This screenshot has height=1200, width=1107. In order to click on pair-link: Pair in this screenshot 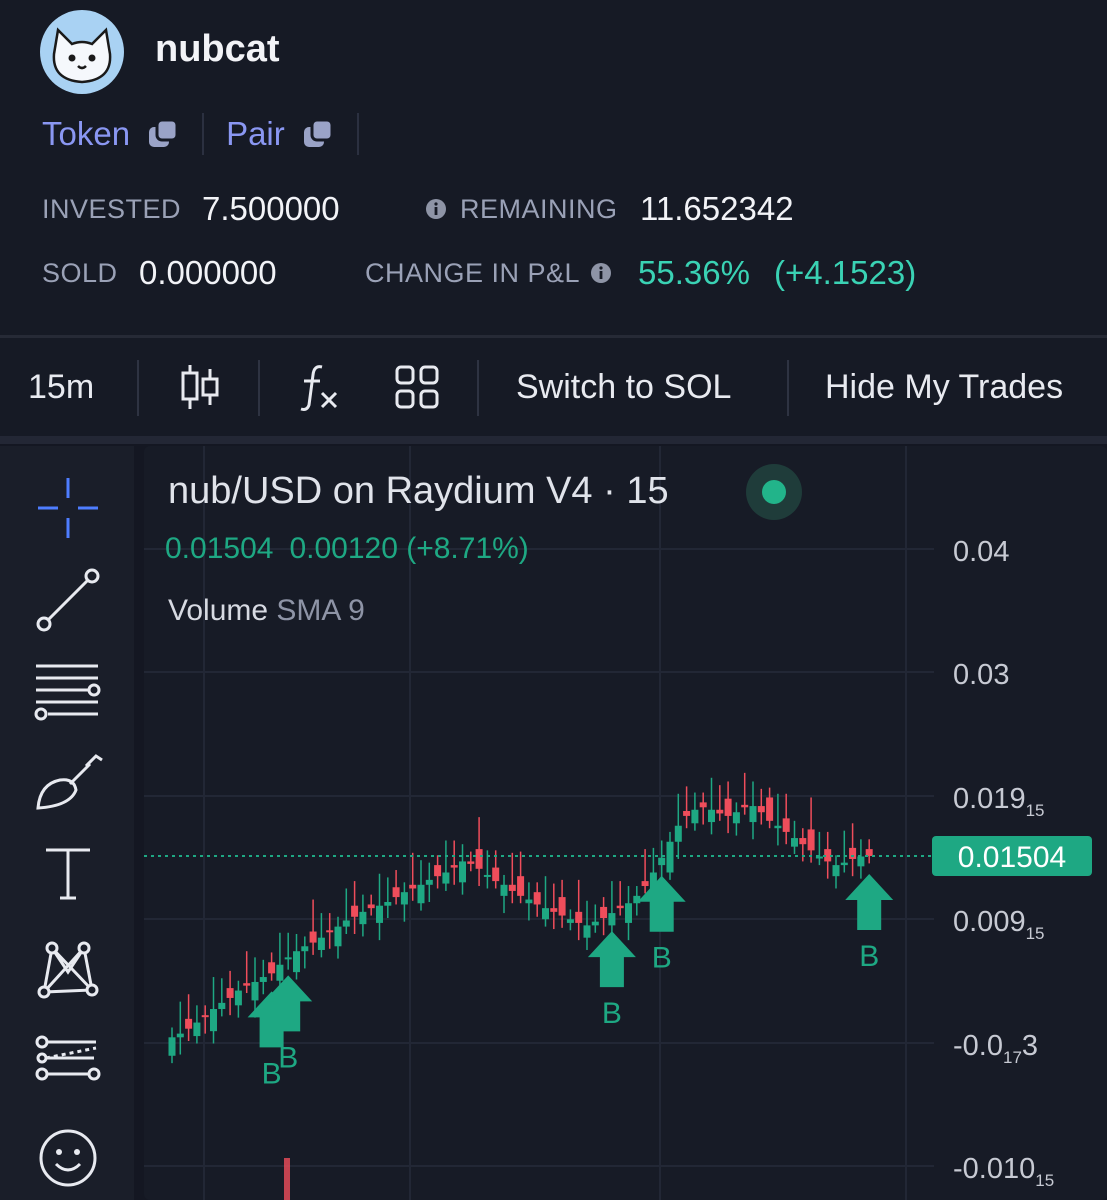, I will do `click(280, 134)`.